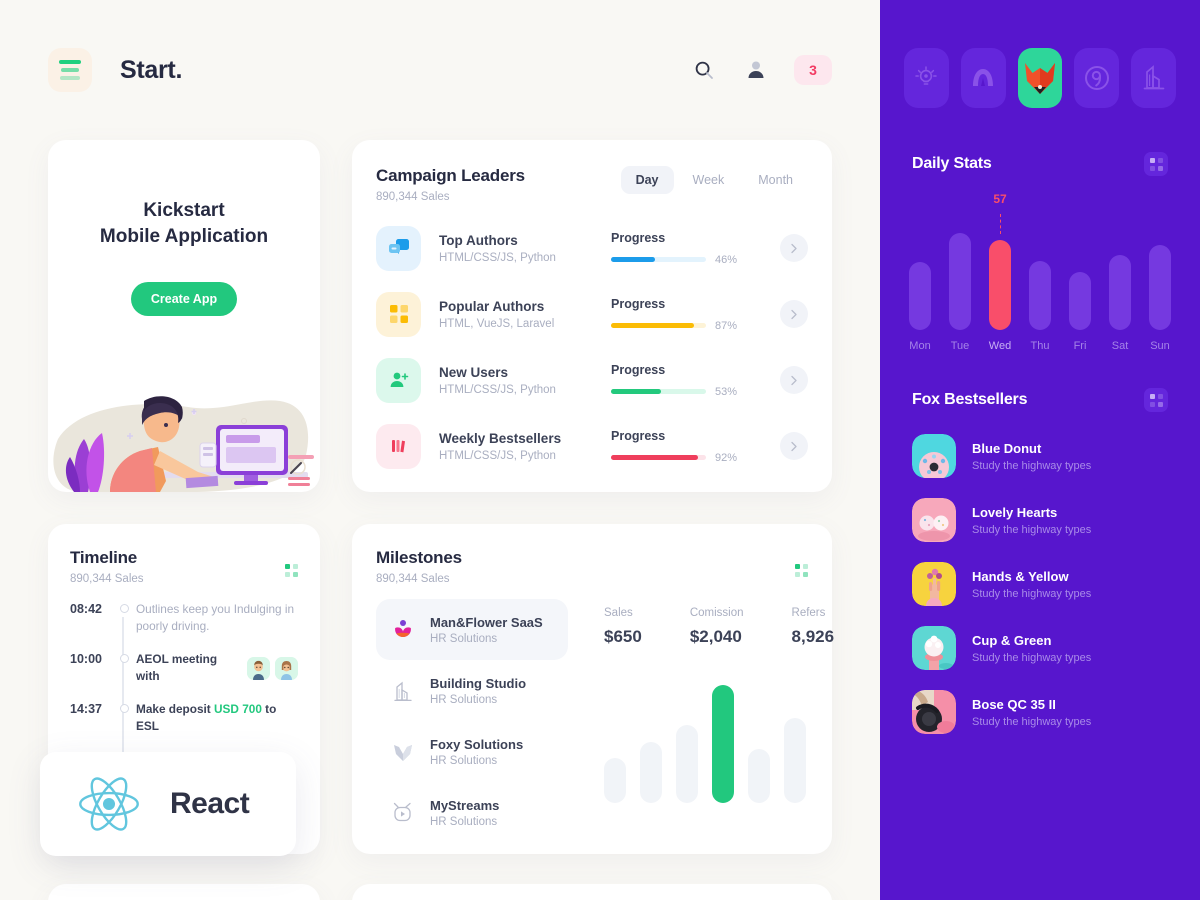 This screenshot has width=1200, height=900. What do you see at coordinates (1031, 520) in the screenshot?
I see `bestseller-text: Lovely Hearts Study the highway types` at bounding box center [1031, 520].